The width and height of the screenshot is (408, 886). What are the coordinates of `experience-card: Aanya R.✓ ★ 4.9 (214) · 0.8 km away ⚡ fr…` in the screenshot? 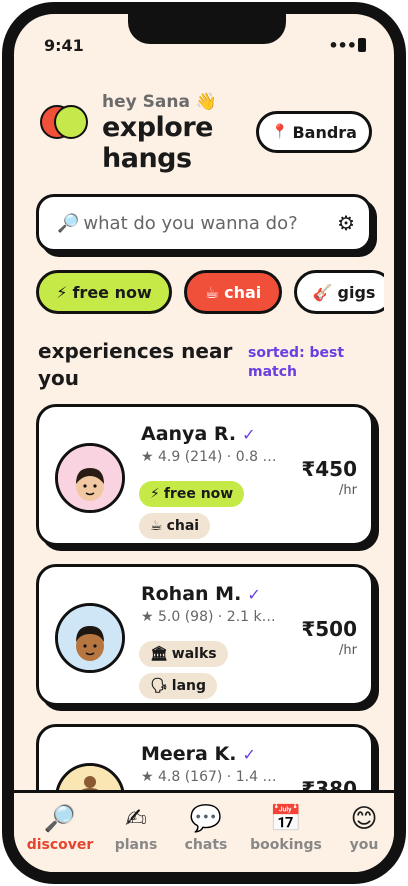 It's located at (205, 475).